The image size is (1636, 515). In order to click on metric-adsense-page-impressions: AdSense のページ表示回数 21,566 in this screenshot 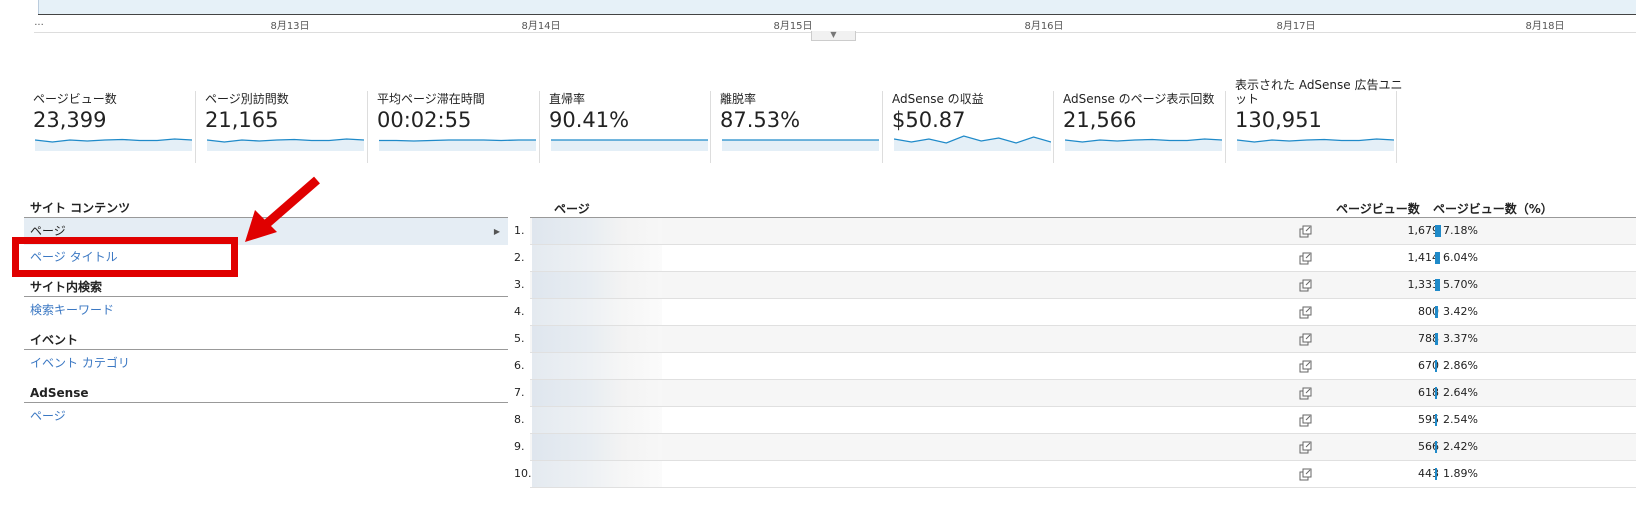, I will do `click(1148, 124)`.